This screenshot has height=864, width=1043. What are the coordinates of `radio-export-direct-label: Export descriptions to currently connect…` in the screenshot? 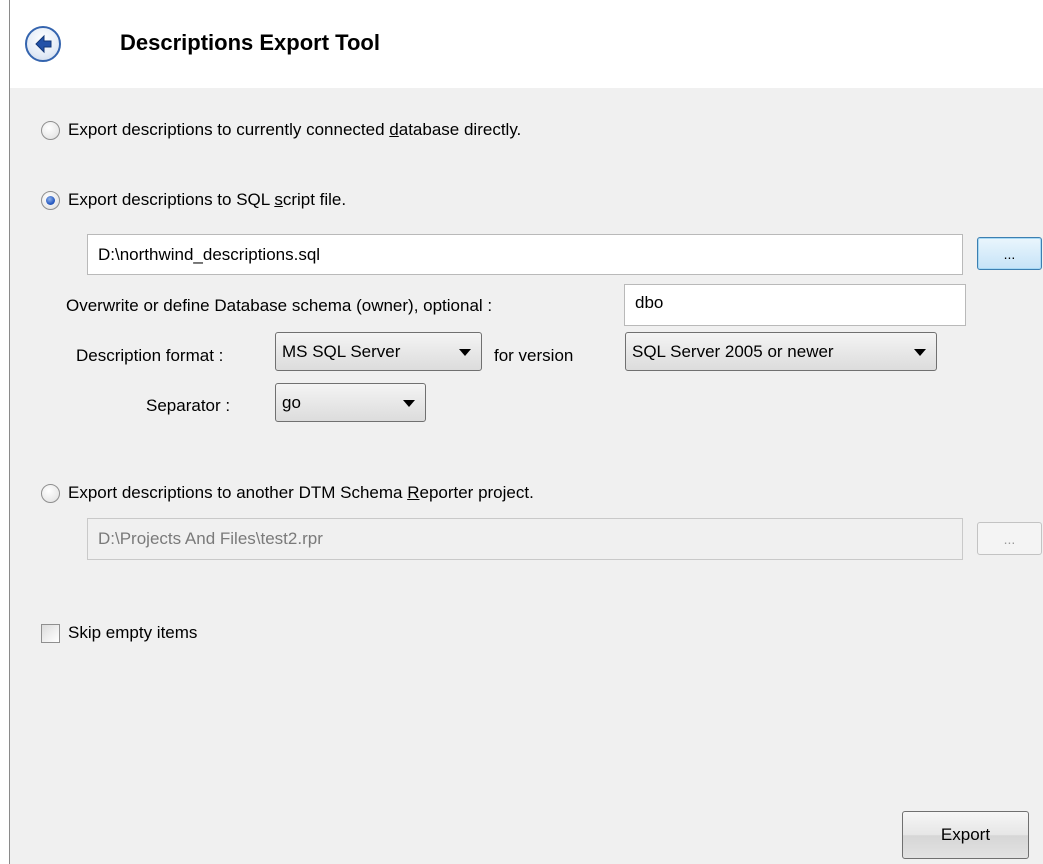 It's located at (295, 129).